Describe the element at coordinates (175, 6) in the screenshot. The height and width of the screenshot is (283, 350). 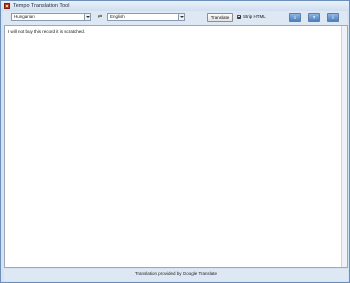
I see `title-bar: Tempo Translation Tool` at that location.